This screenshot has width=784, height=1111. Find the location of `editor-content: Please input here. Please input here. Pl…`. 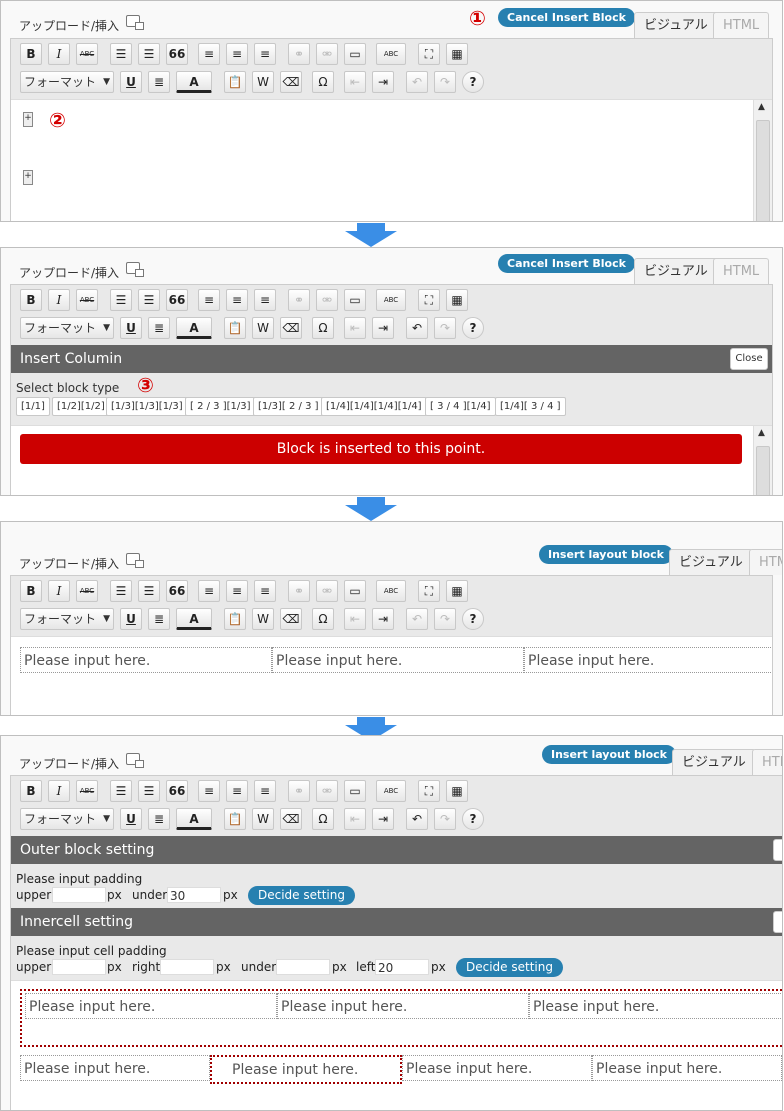

editor-content: Please input here. Please input here. Pl… is located at coordinates (396, 1045).